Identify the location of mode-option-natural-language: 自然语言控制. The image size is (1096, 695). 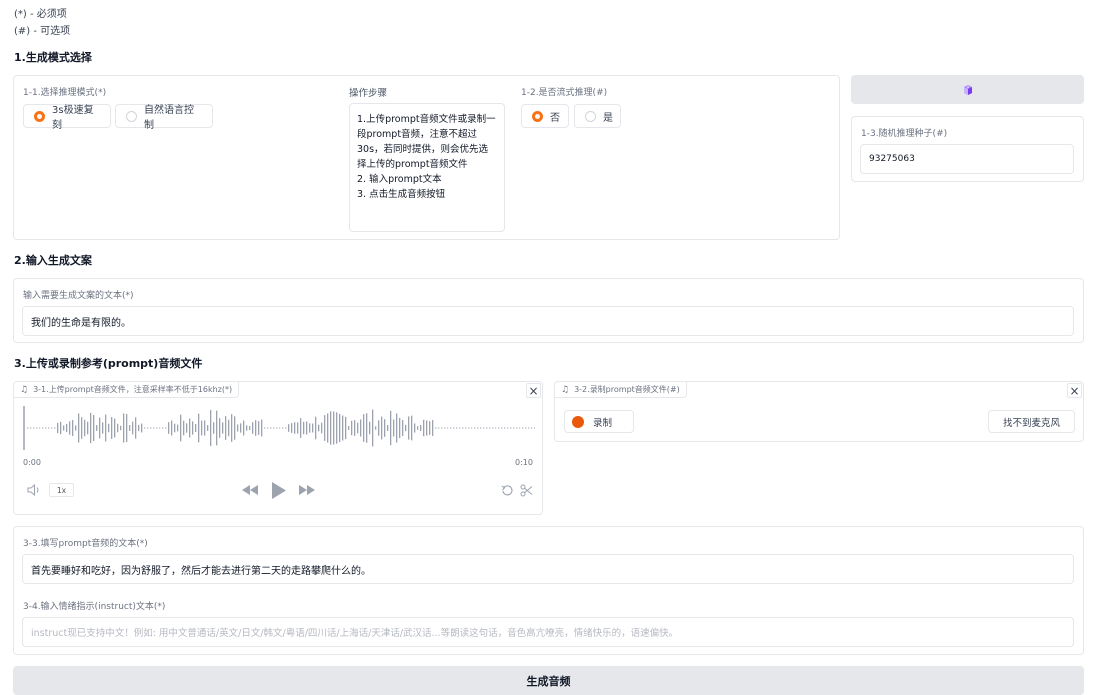
(164, 117).